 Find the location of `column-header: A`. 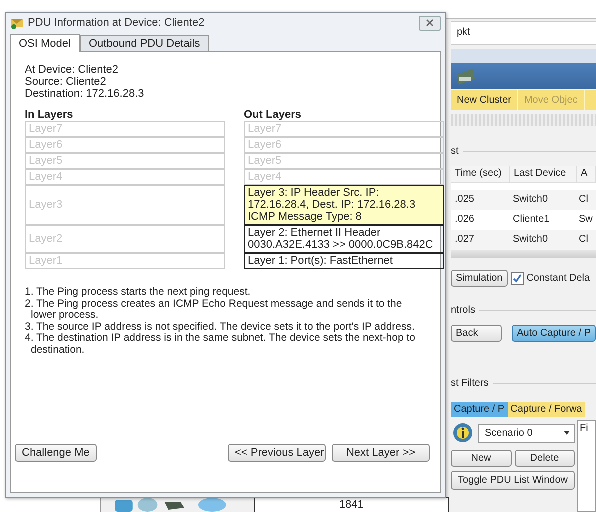

column-header: A is located at coordinates (586, 174).